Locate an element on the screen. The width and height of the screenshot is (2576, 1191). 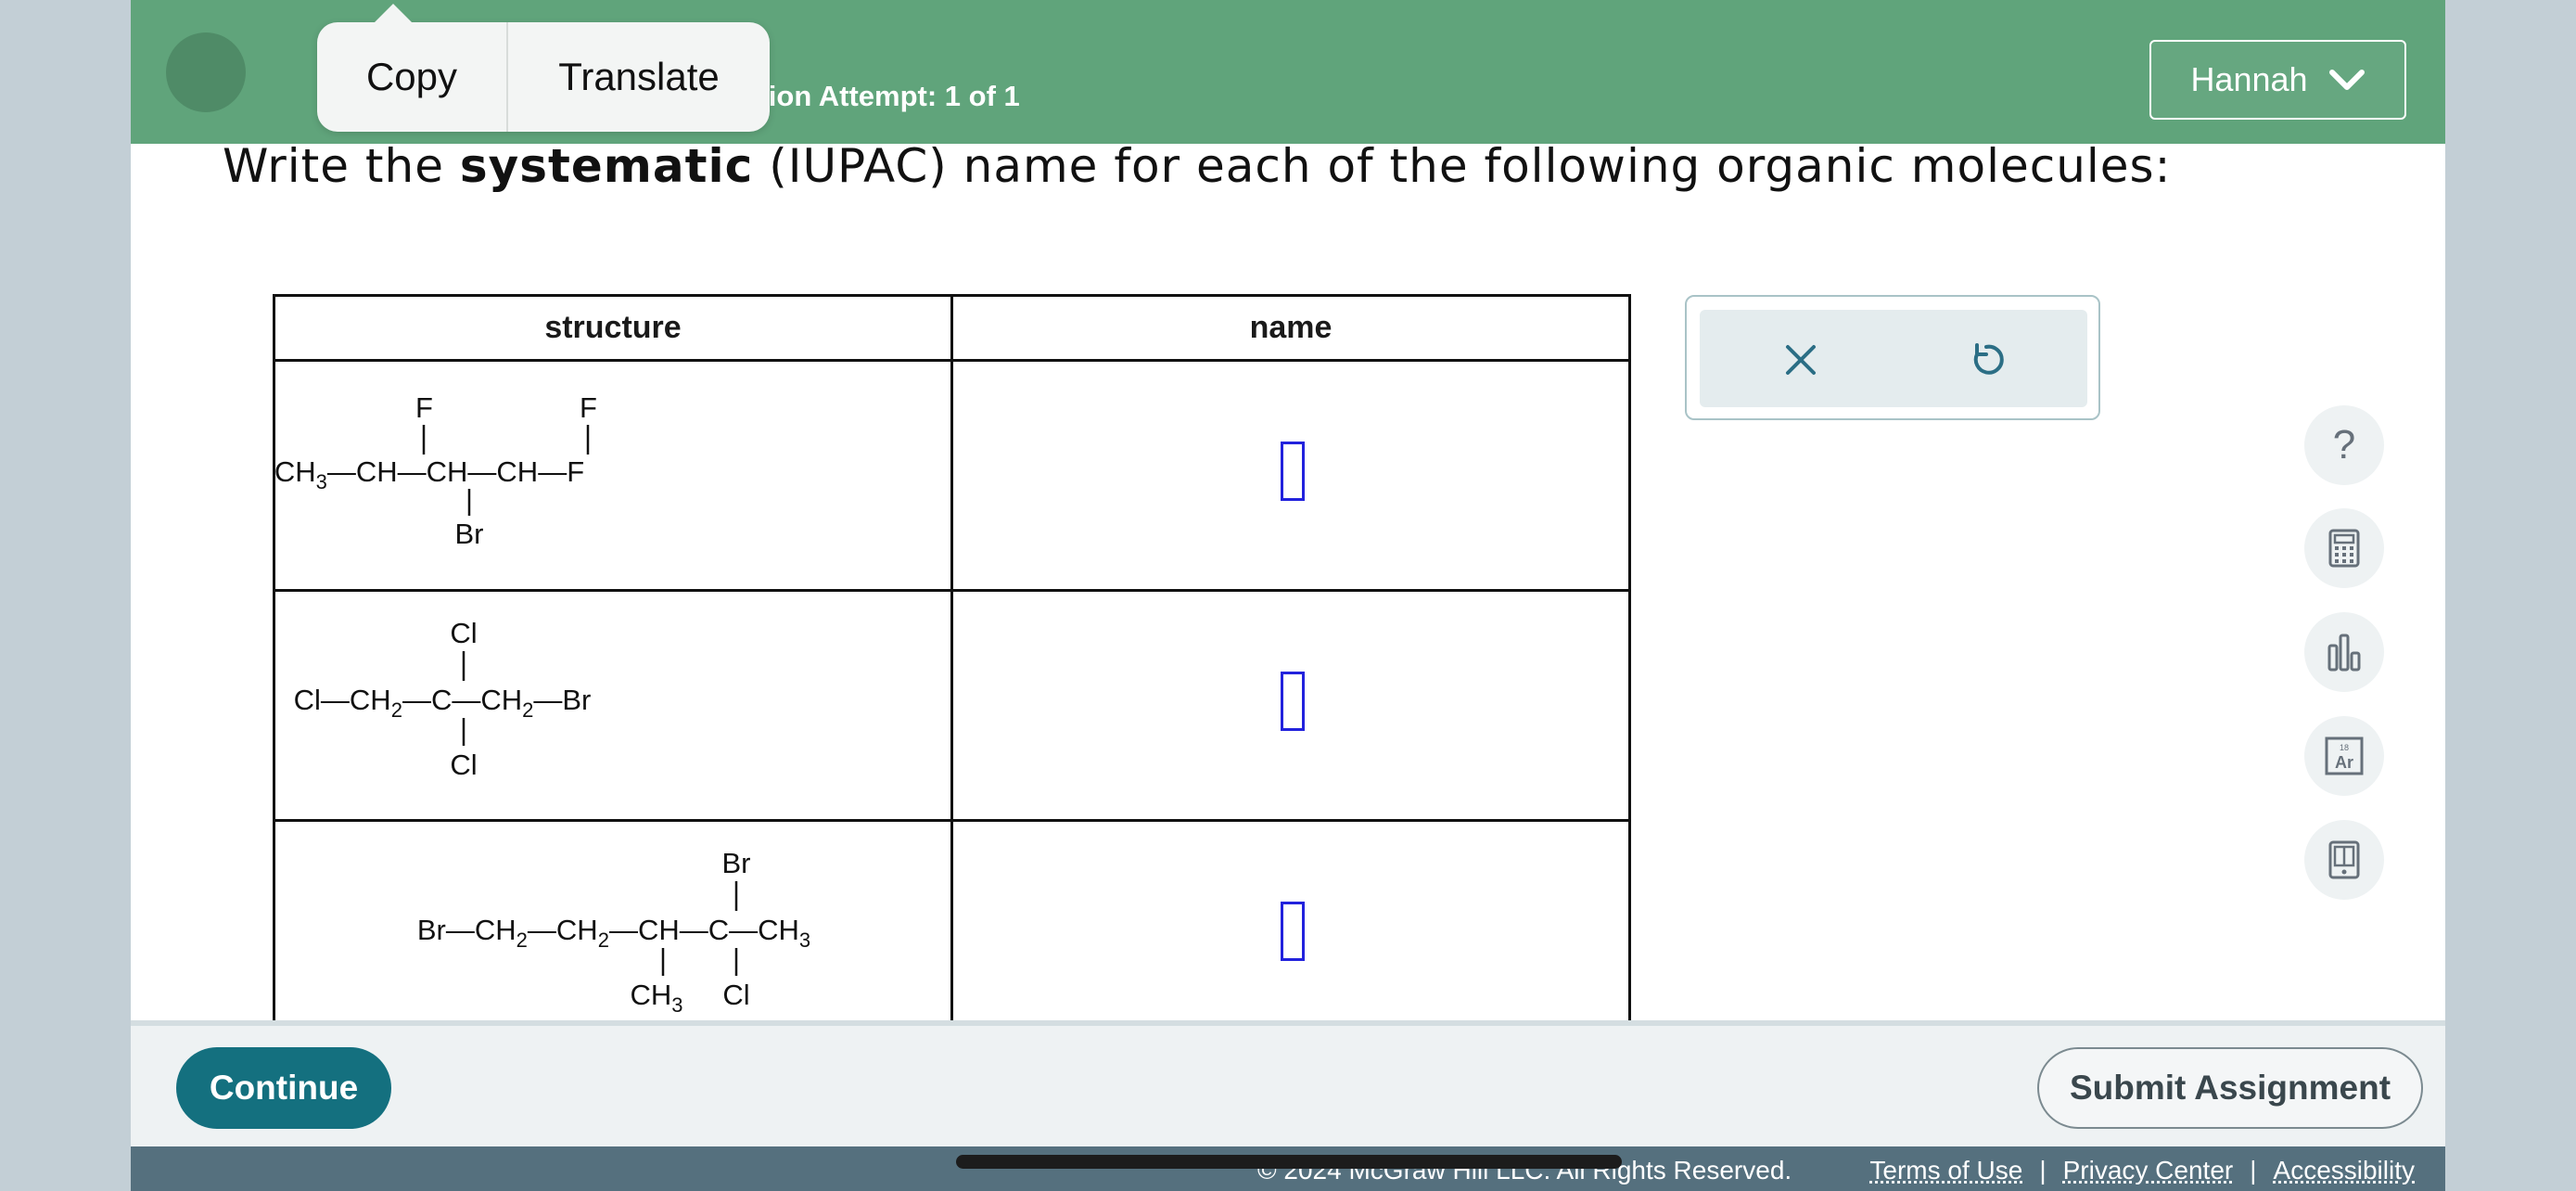
structure-cell-3: Br Br—CH2—CH2—CH—C—CH3 CH3 Cl is located at coordinates (613, 935).